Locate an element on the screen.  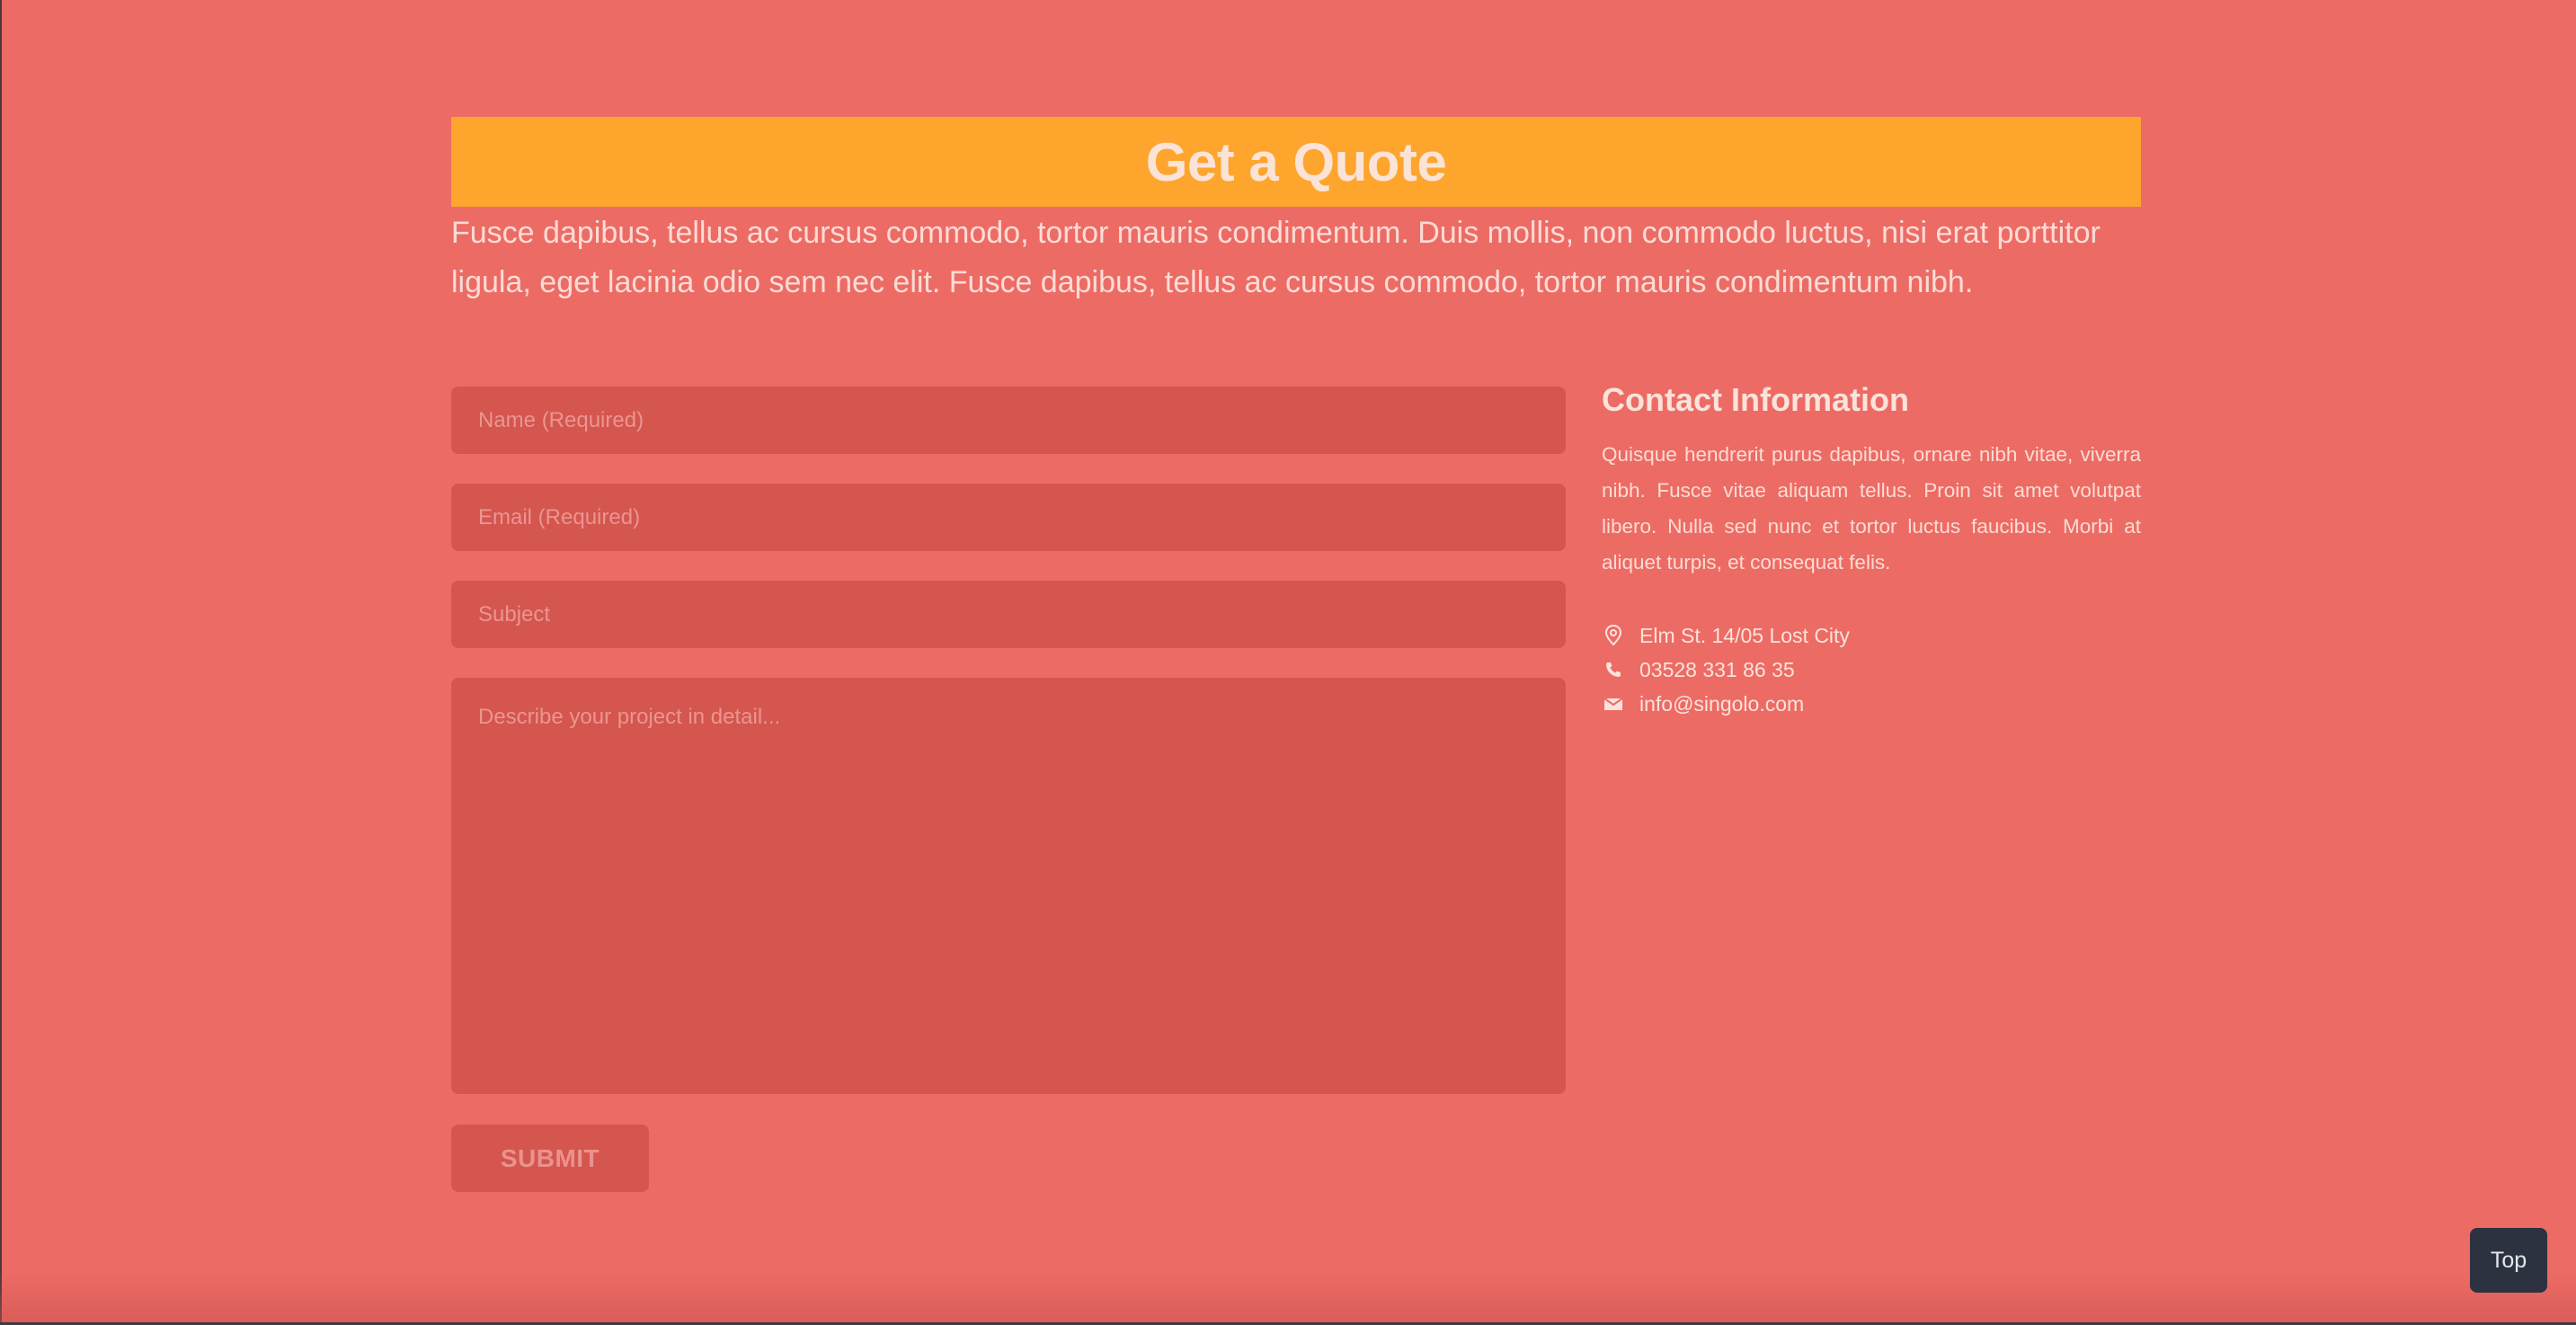
contact-title: Contact Information is located at coordinates (1755, 400).